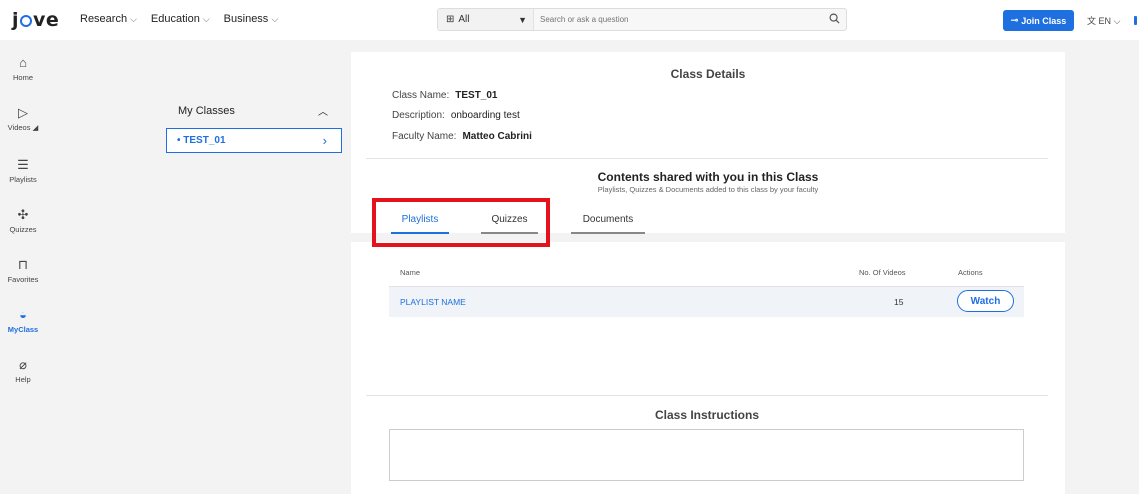 This screenshot has height=494, width=1139. I want to click on search-scope-select: ⊞ All ▼, so click(486, 19).